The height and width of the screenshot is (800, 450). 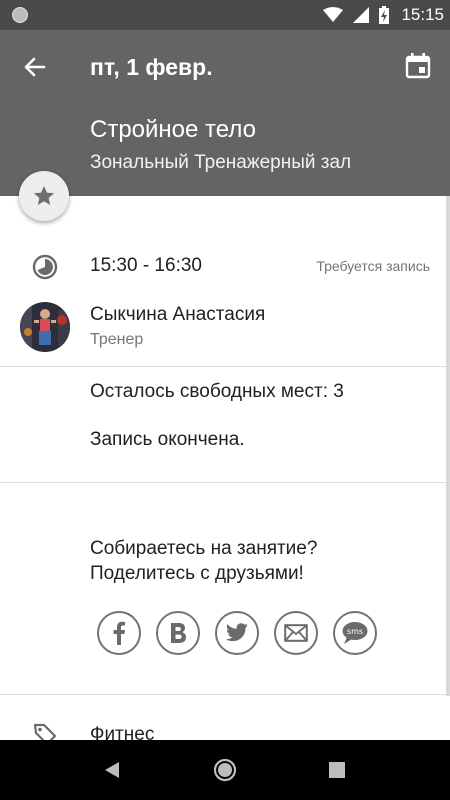 I want to click on scrollbar, so click(x=448, y=446).